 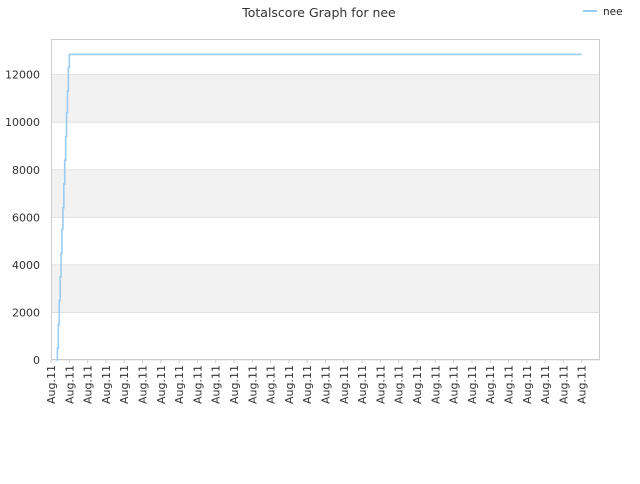 I want to click on legend: nee, so click(x=603, y=12).